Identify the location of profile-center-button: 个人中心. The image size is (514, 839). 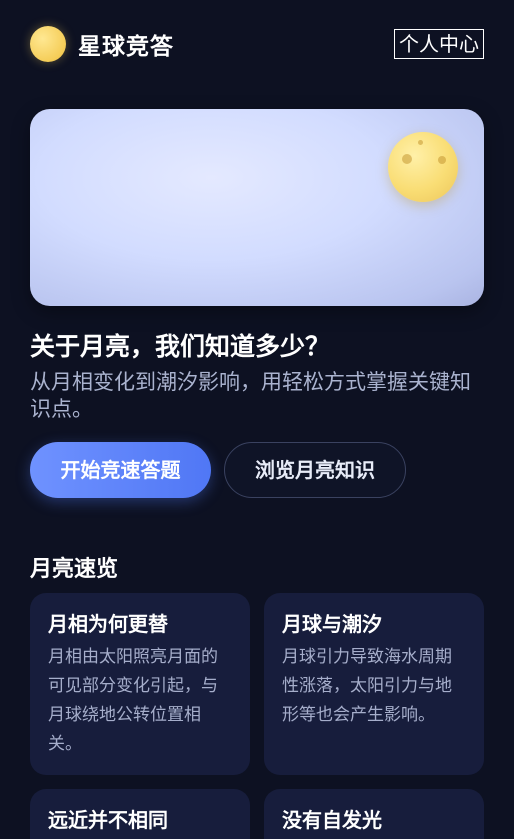
(439, 44).